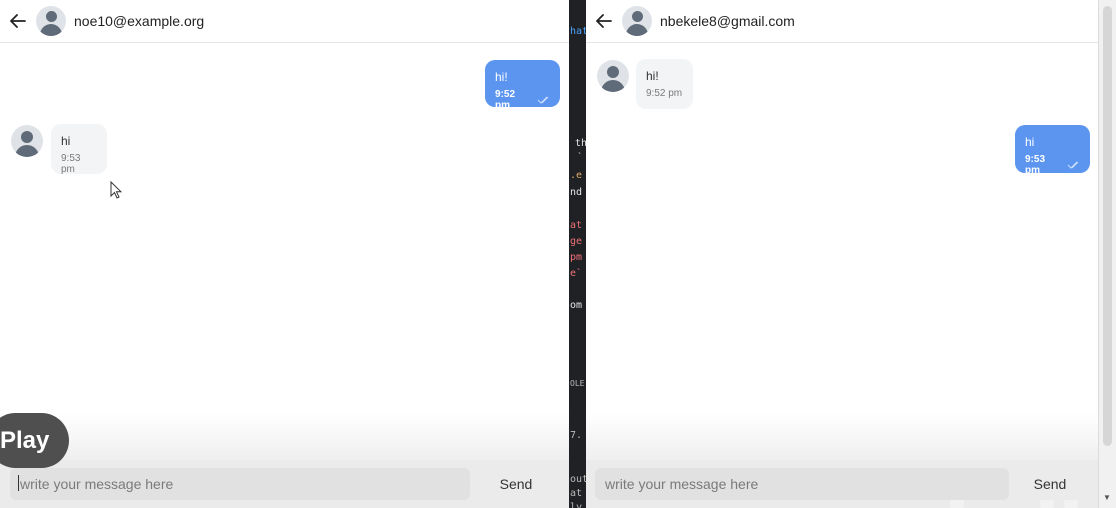 Image resolution: width=1116 pixels, height=508 pixels. Describe the element at coordinates (576, 192) in the screenshot. I see `terminal-text: nd` at that location.